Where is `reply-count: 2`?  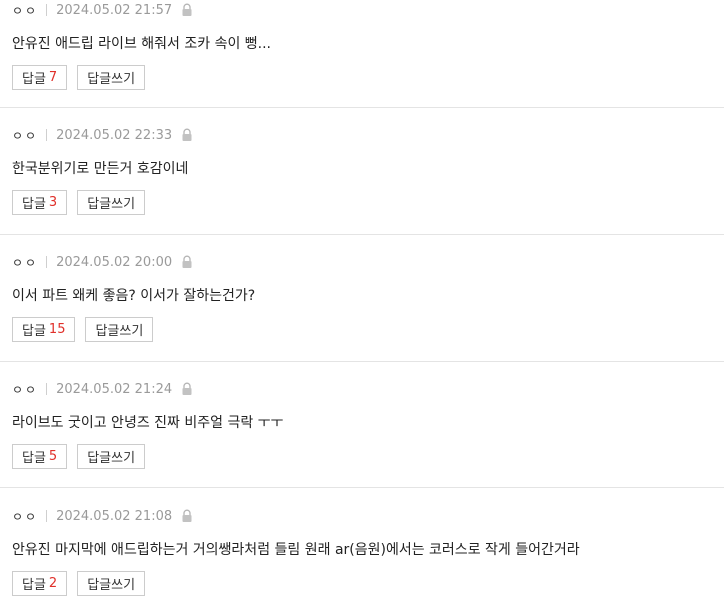 reply-count: 2 is located at coordinates (53, 583).